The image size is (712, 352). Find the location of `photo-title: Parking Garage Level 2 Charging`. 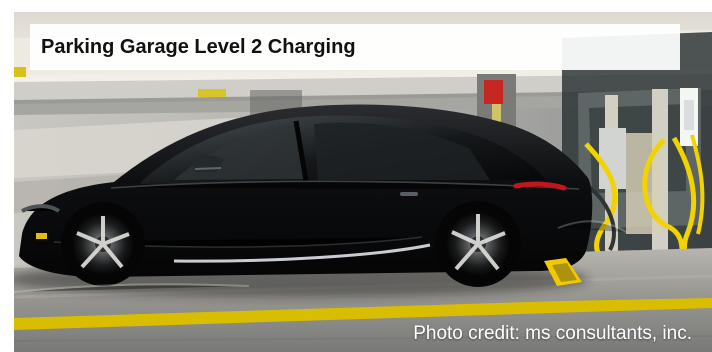

photo-title: Parking Garage Level 2 Charging is located at coordinates (198, 47).